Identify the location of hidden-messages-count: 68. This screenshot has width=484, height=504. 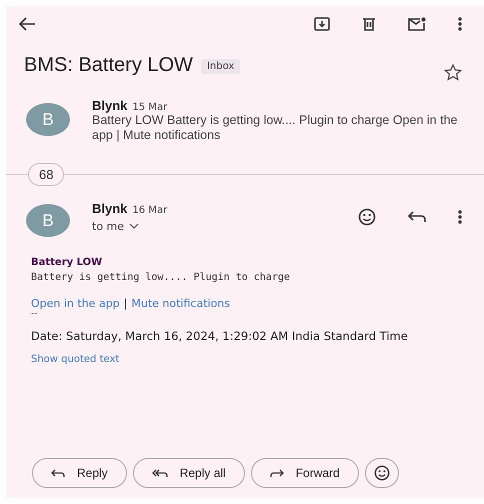
(46, 174).